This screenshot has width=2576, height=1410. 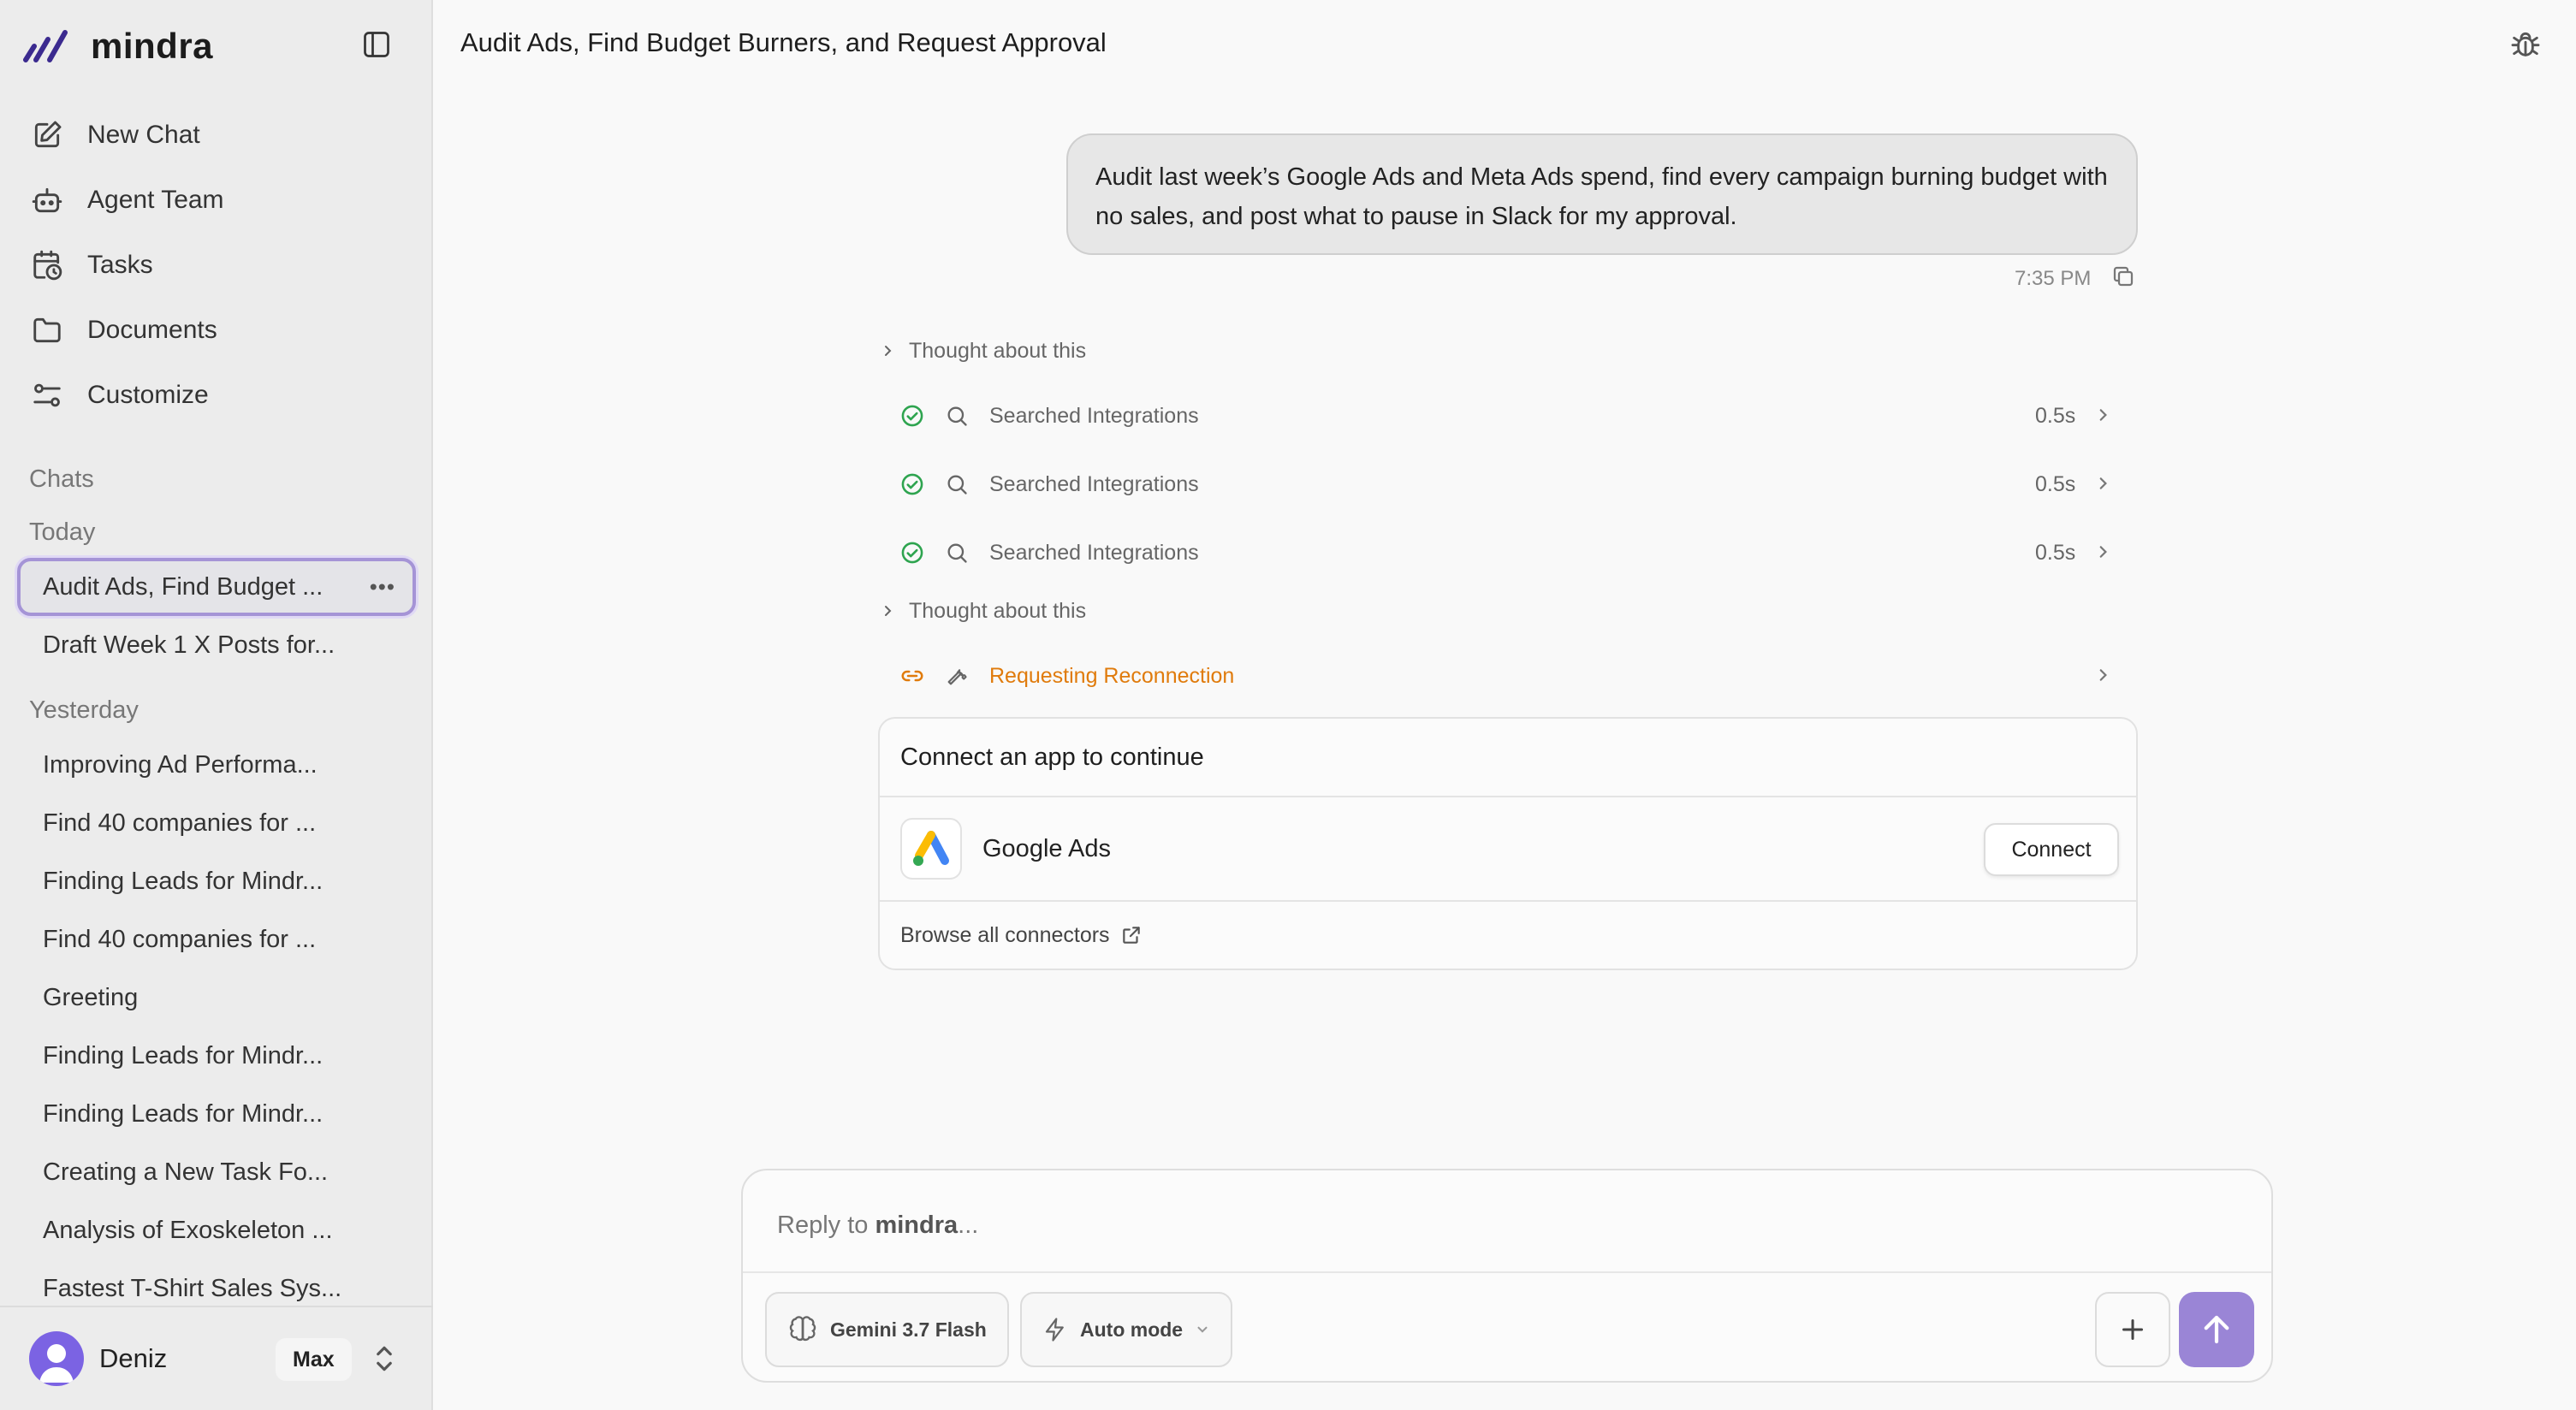 I want to click on add-attachment-button, so click(x=2132, y=1329).